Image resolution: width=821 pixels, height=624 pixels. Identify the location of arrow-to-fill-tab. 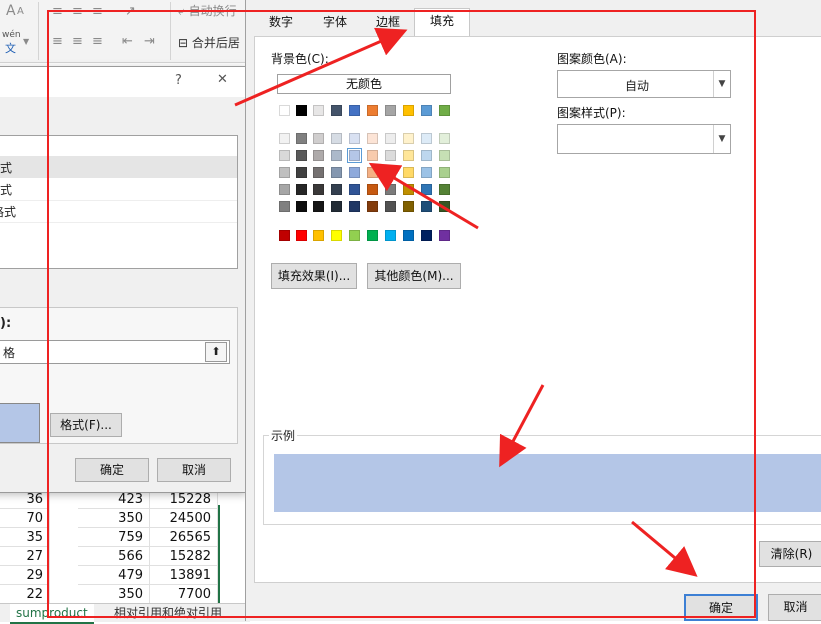
(321, 67).